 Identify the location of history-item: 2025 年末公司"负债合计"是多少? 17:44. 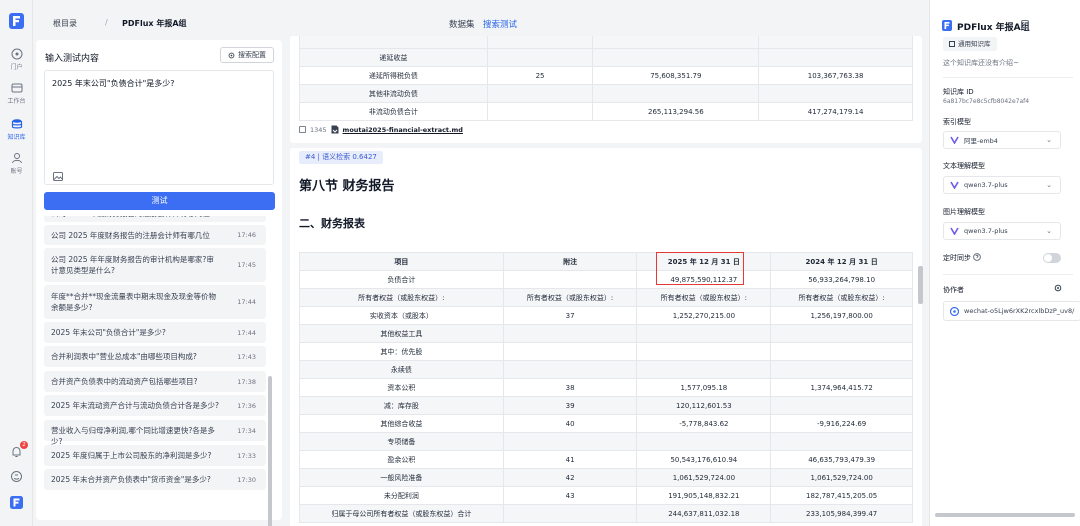
(155, 332).